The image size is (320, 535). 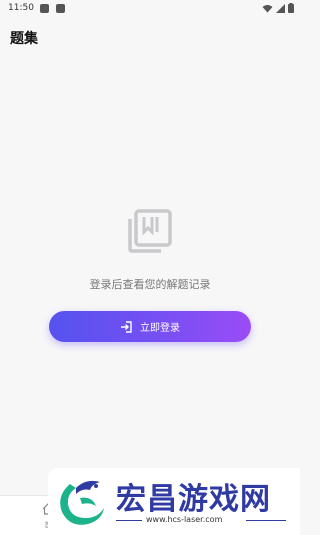 I want to click on watermark: 宏昌游戏网 www.hcs-laser.com, so click(x=174, y=501).